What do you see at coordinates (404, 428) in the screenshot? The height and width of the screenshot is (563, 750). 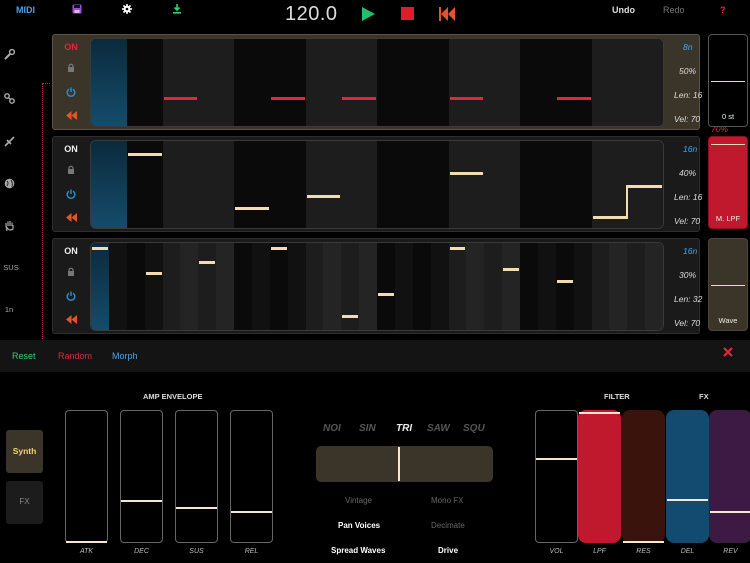 I see `wave-tri: TRI` at bounding box center [404, 428].